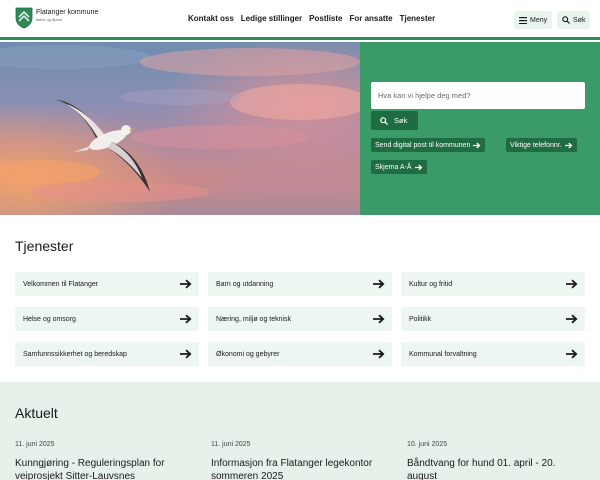  What do you see at coordinates (300, 284) in the screenshot?
I see `service-card: Barn og utdanning` at bounding box center [300, 284].